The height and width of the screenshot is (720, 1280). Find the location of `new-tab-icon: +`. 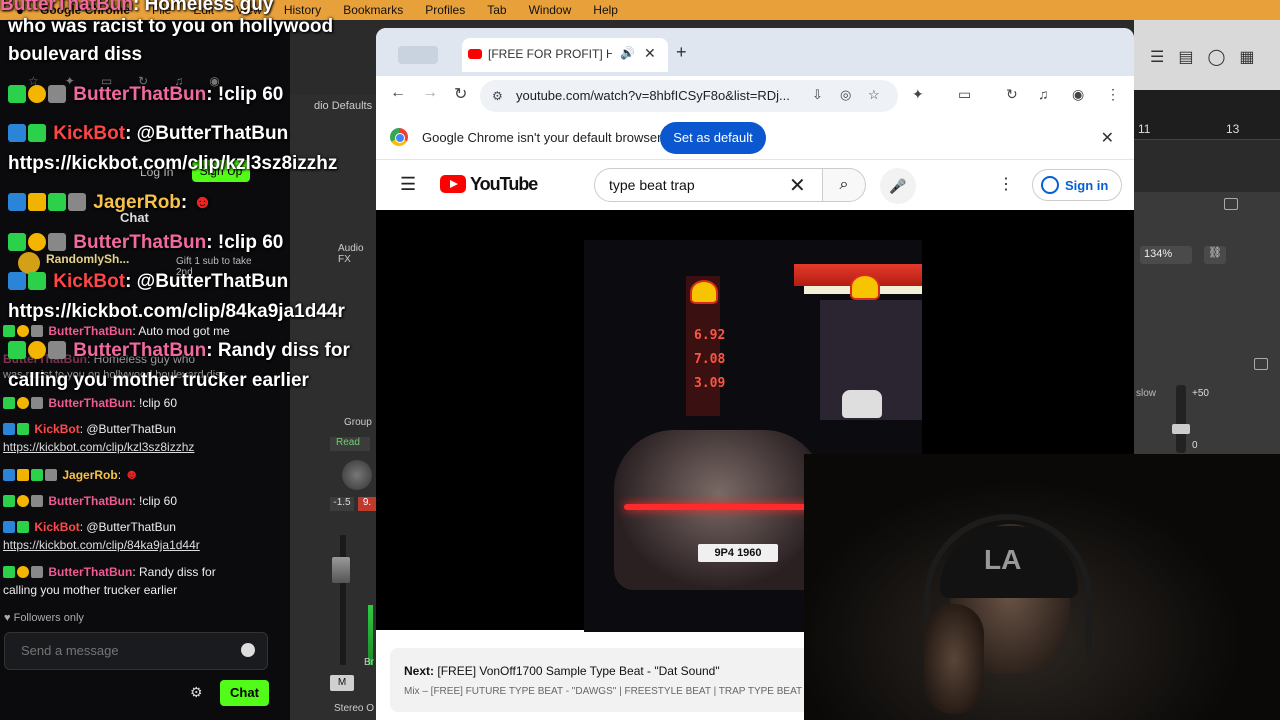

new-tab-icon: + is located at coordinates (681, 52).